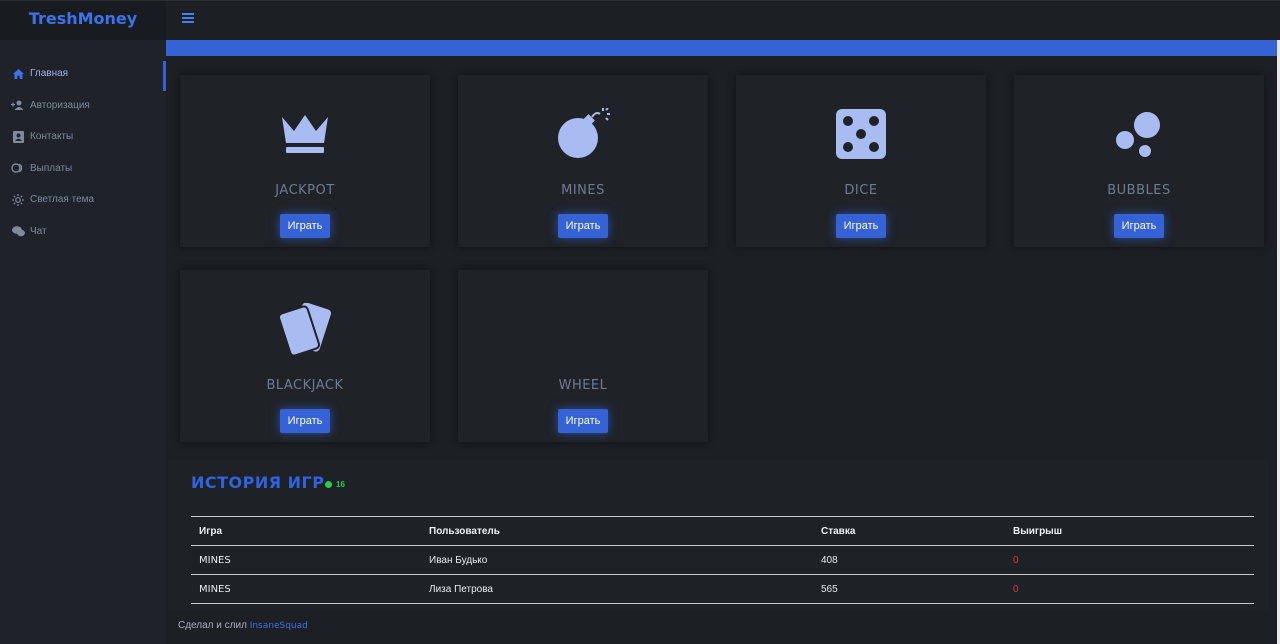  I want to click on sidebar-item-label: Главная, so click(49, 74).